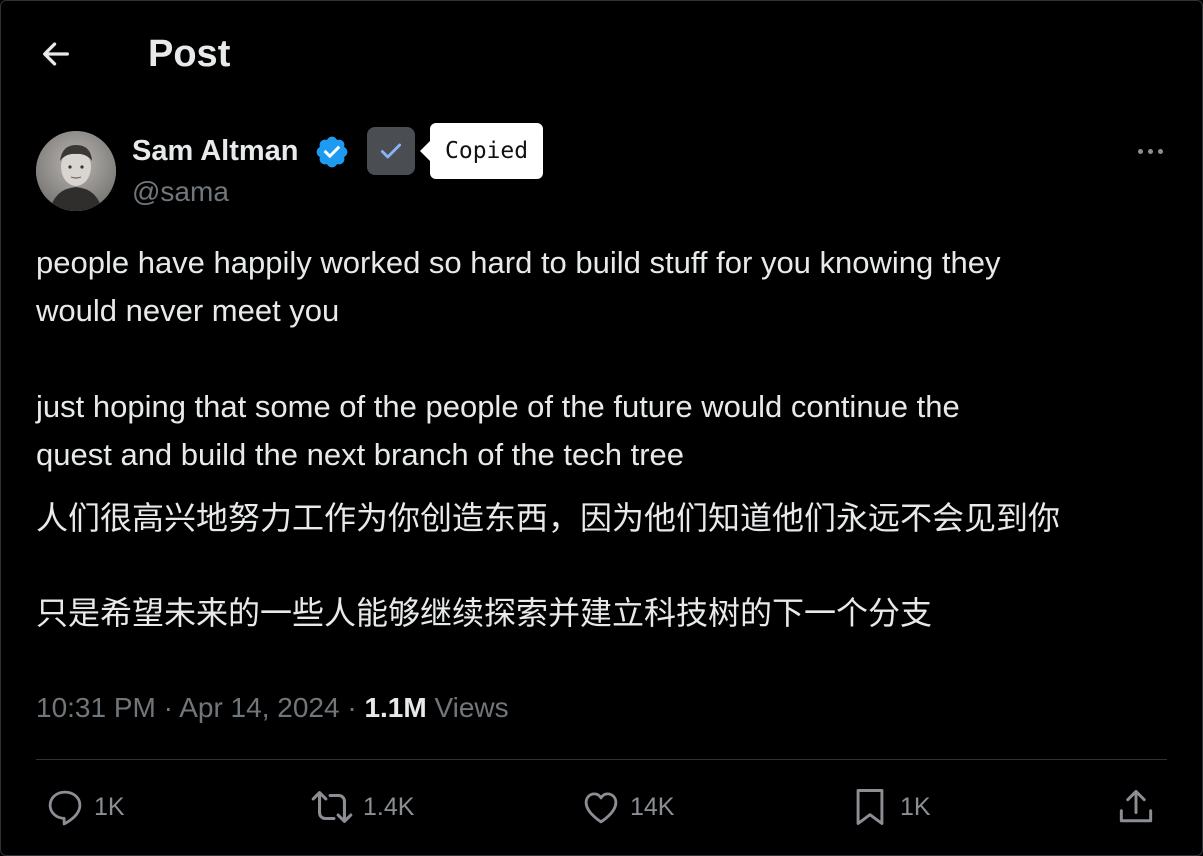  I want to click on divider, so click(601, 759).